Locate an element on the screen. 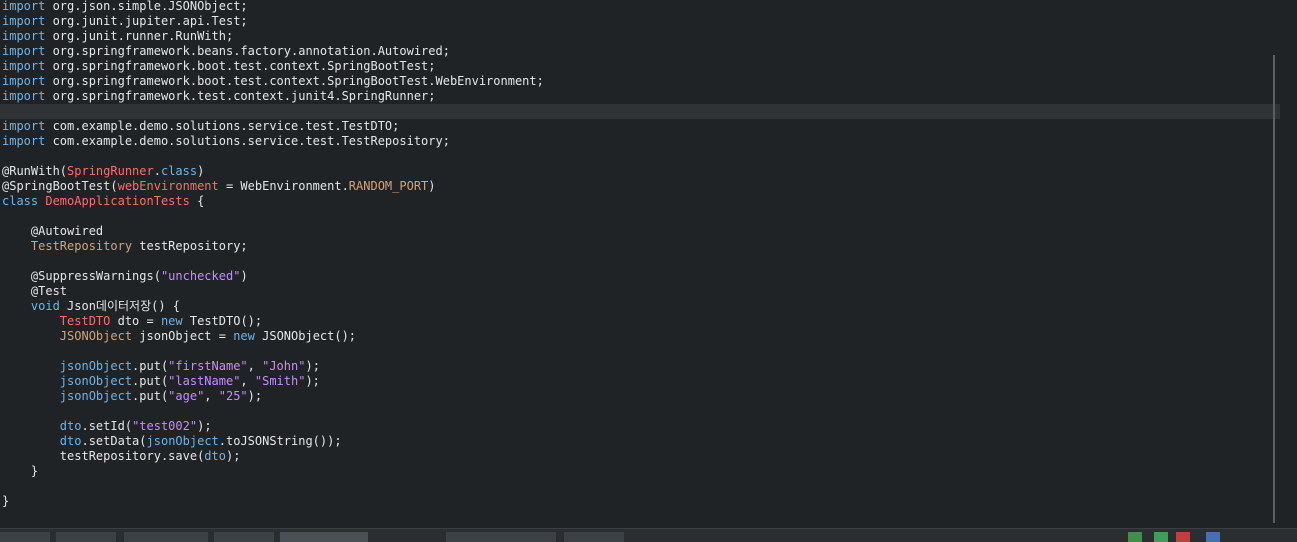 The image size is (1297, 542). code-token: Json데이터저장() { is located at coordinates (120, 306).